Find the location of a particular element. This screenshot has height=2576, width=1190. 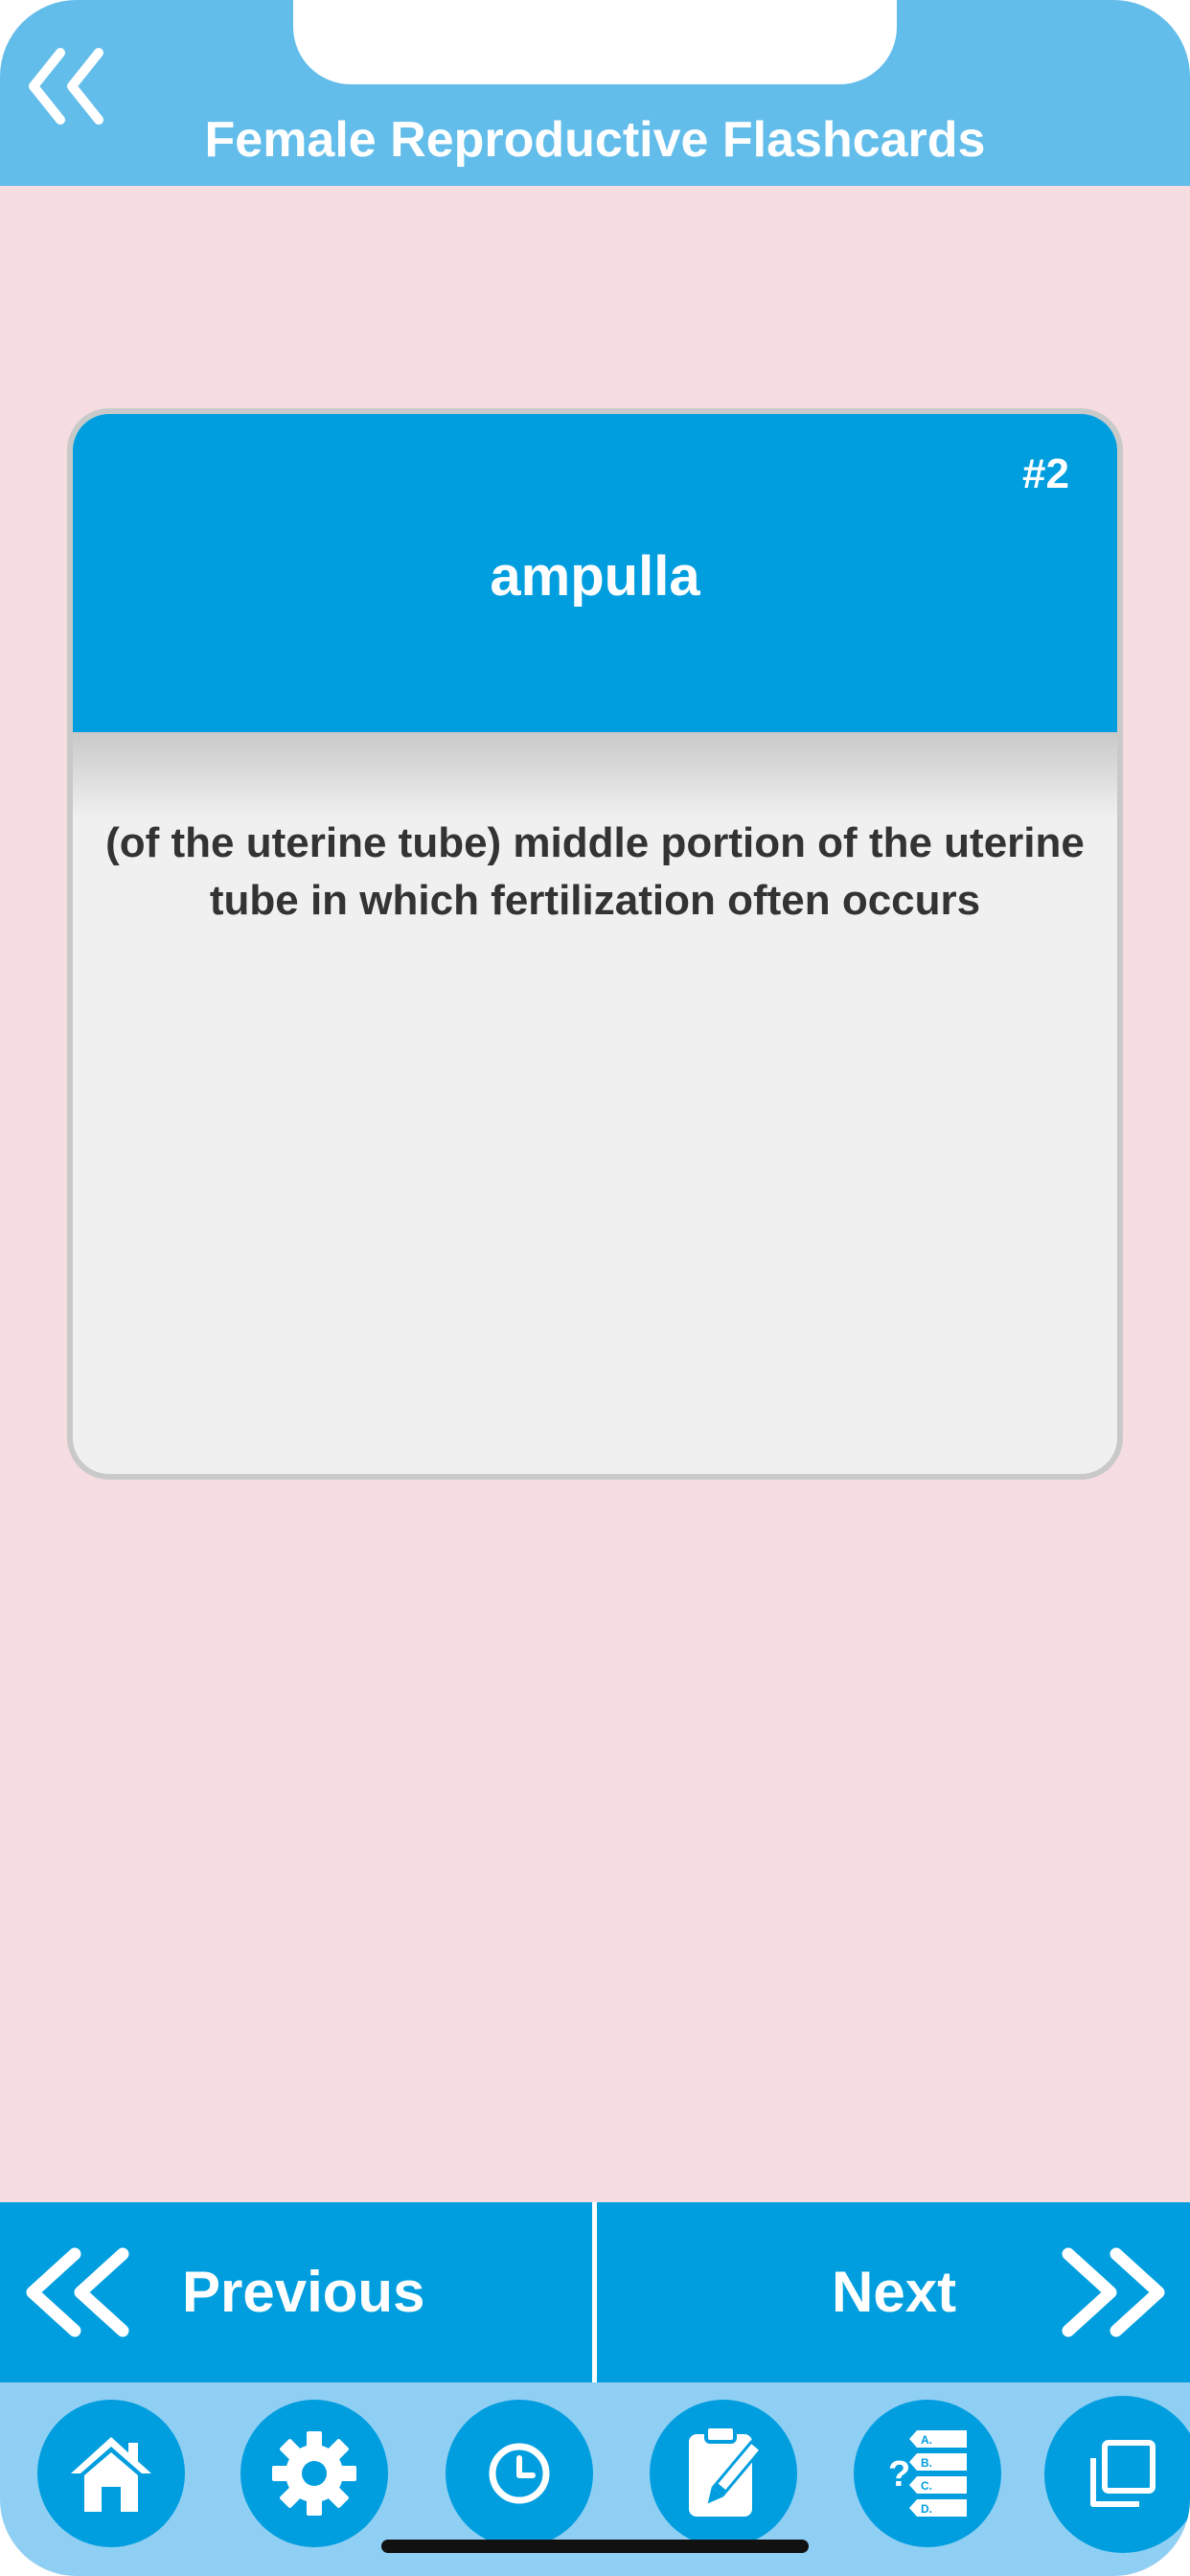

clock-icon is located at coordinates (519, 2473).